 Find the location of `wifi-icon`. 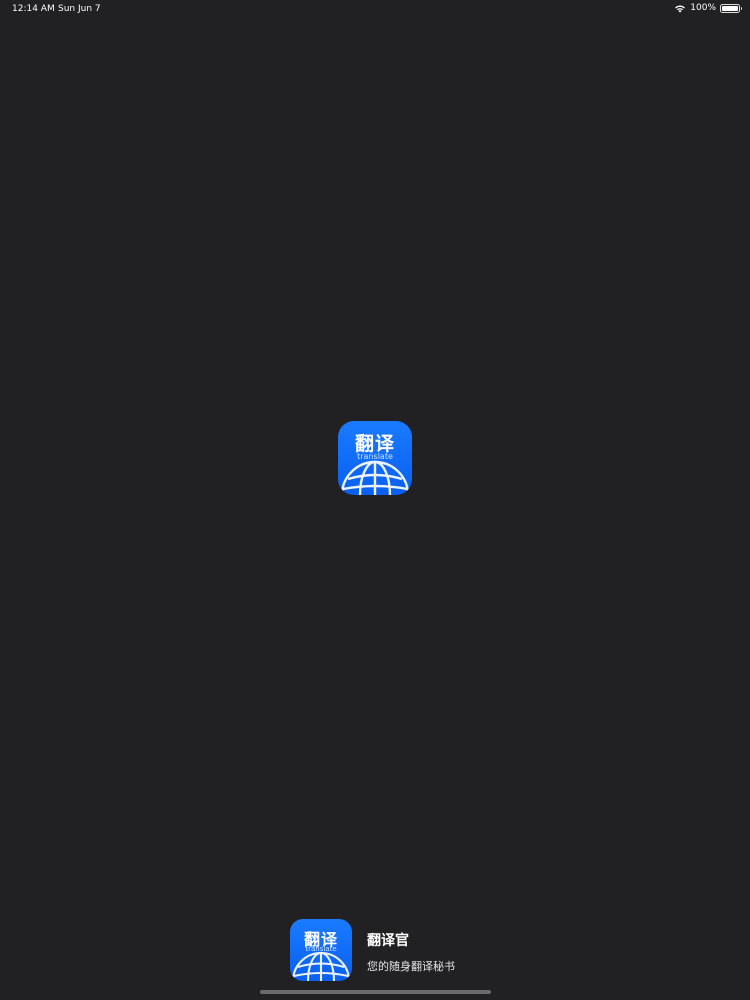

wifi-icon is located at coordinates (680, 8).